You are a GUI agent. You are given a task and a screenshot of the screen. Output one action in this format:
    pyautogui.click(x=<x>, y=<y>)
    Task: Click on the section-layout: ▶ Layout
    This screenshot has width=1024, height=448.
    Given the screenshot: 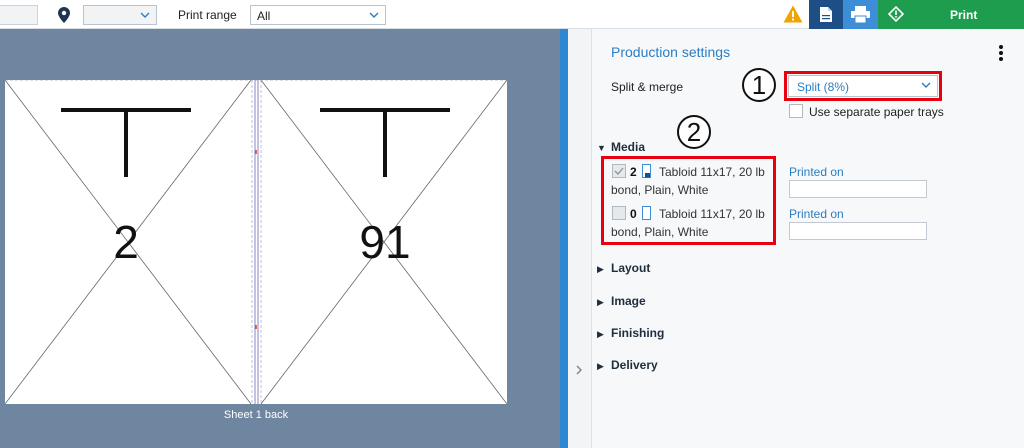 What is the action you would take?
    pyautogui.click(x=623, y=268)
    